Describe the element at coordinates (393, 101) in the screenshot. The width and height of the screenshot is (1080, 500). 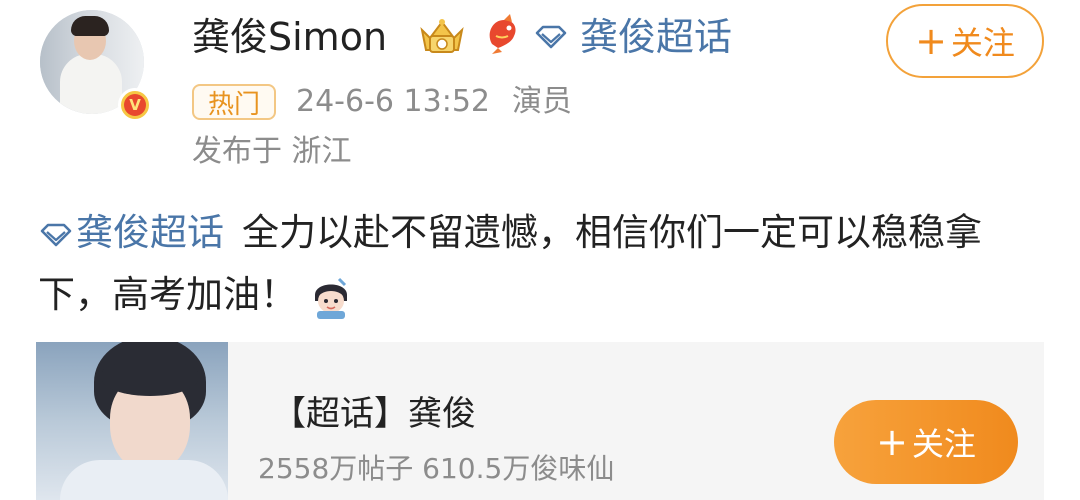
I see `post-timestamp: 24-6-6 13:52` at that location.